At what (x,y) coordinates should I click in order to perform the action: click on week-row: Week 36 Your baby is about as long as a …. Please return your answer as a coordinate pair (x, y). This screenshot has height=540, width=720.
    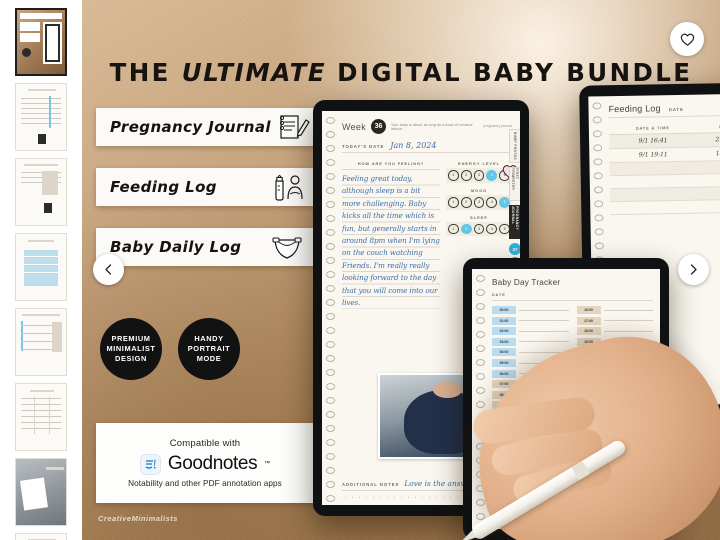
    Looking at the image, I should click on (427, 126).